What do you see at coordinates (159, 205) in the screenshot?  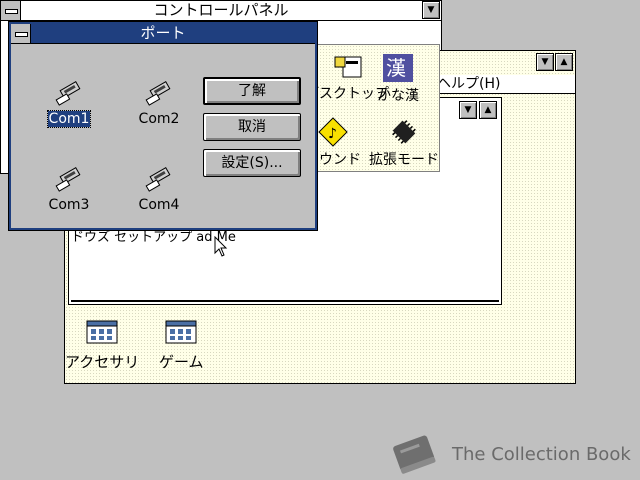 I see `port-label: Com4` at bounding box center [159, 205].